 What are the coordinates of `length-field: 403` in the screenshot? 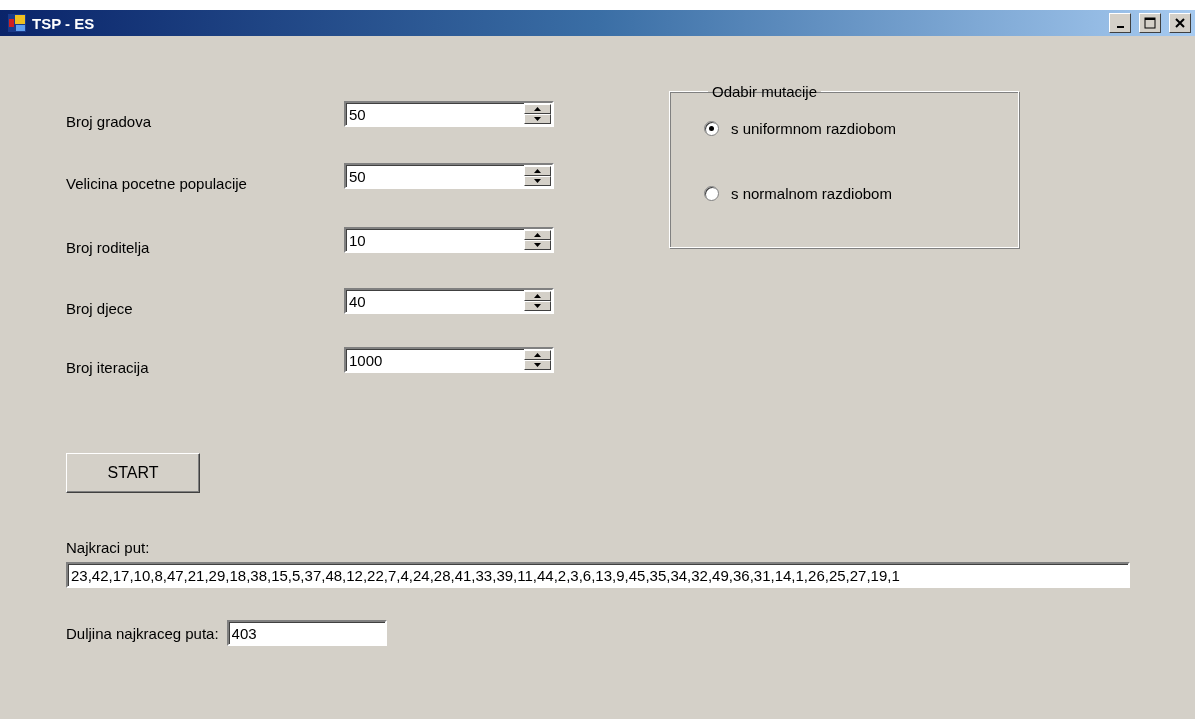 It's located at (306, 633).